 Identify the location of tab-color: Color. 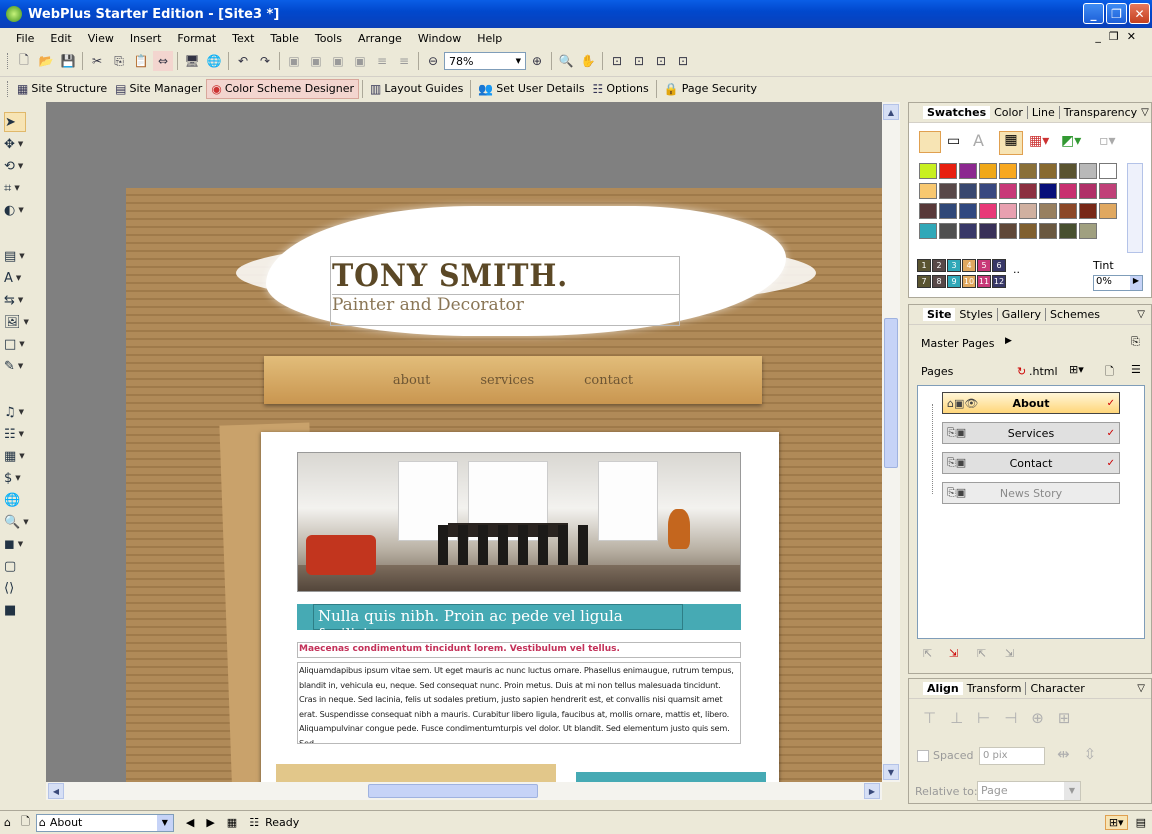
(1009, 112).